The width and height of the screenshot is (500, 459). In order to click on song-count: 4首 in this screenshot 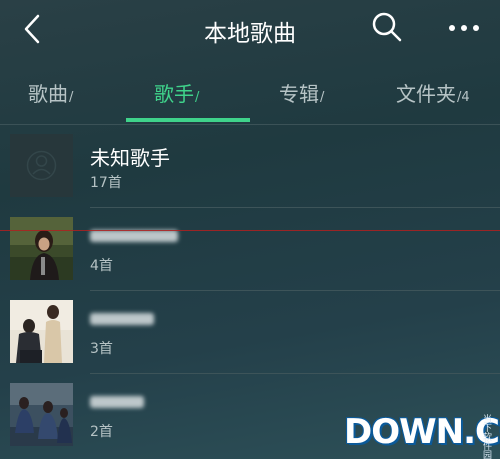, I will do `click(101, 266)`.